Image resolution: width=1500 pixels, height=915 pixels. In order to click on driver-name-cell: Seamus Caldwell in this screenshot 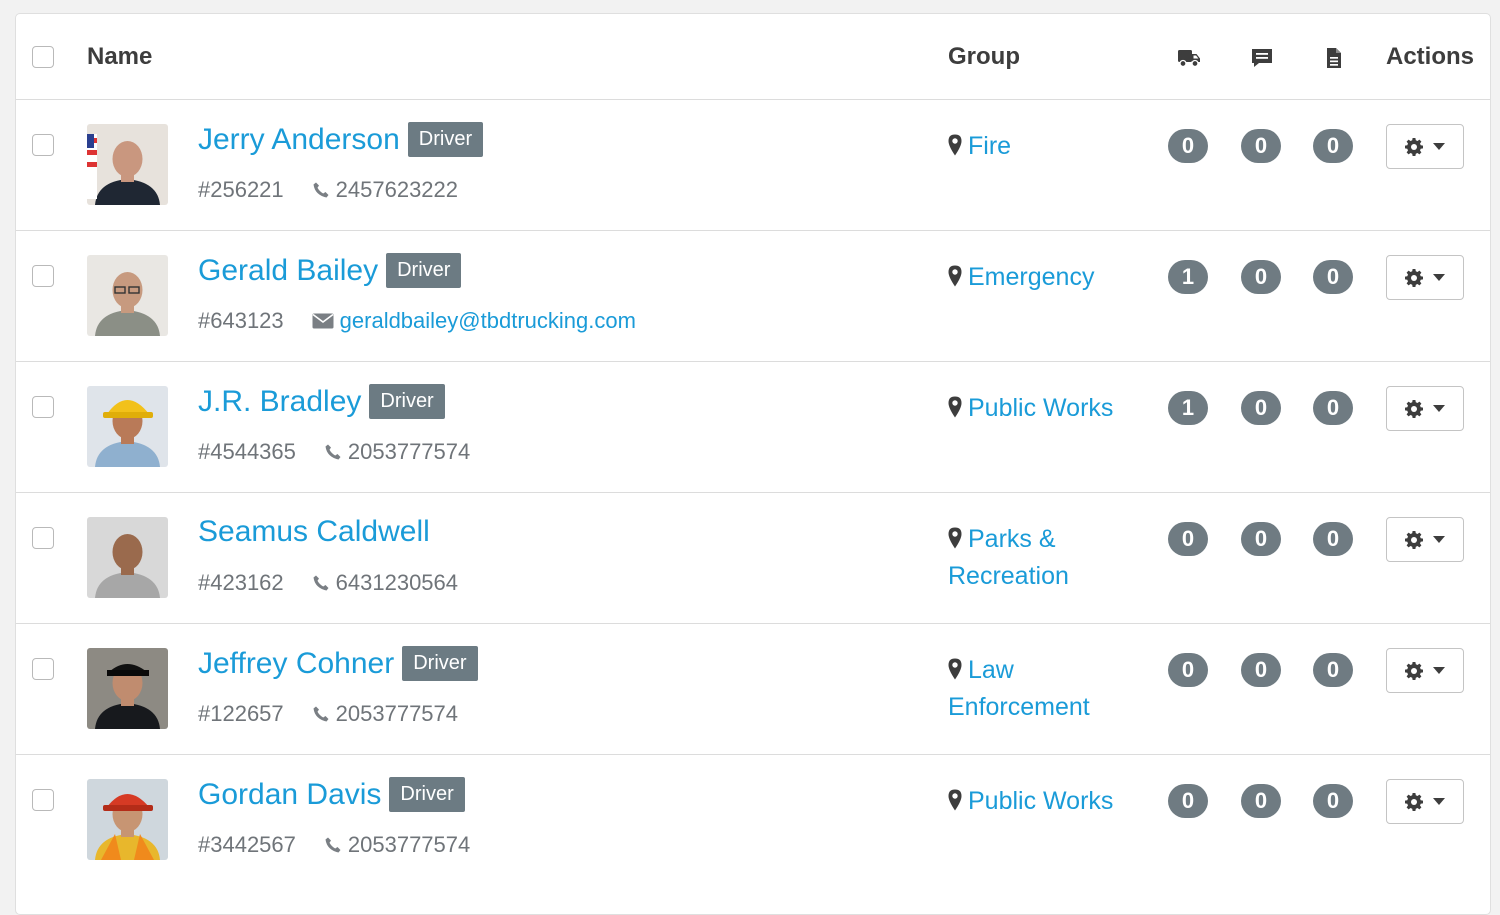, I will do `click(314, 532)`.